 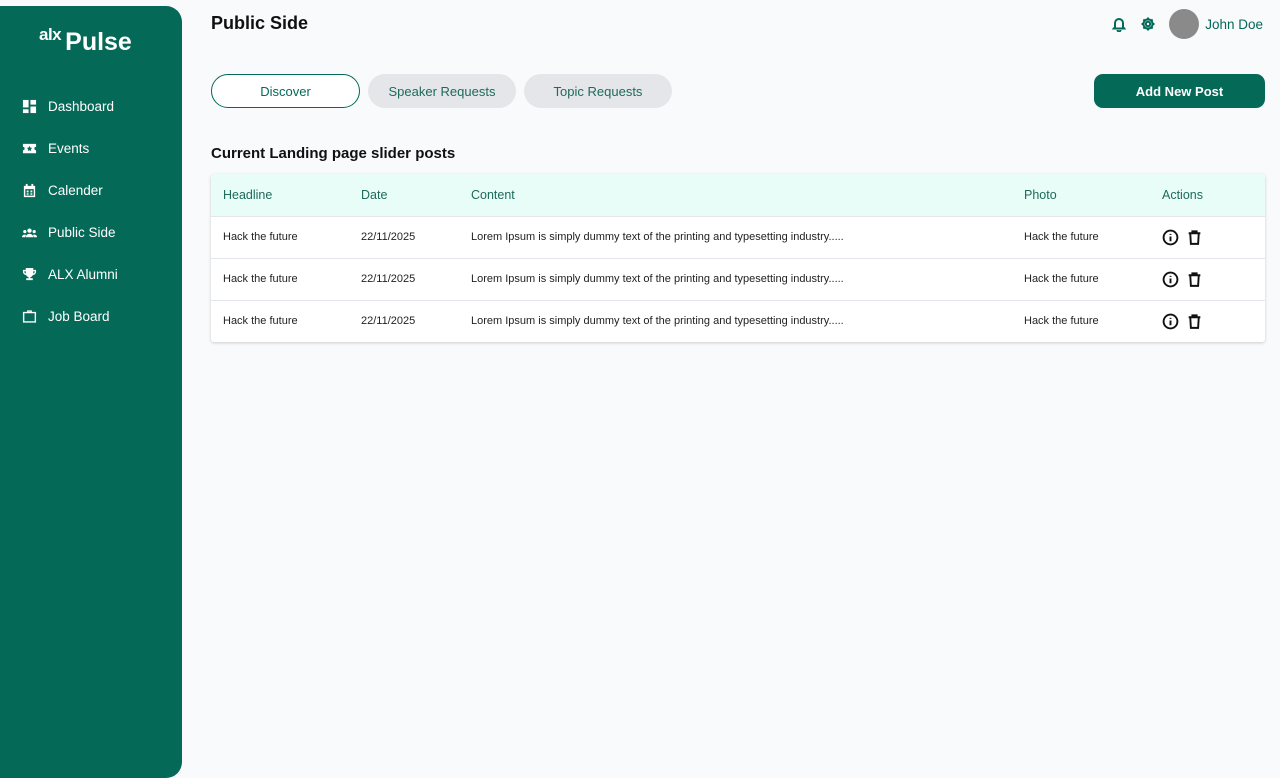 I want to click on tab-speaker-requests: Speaker Requests, so click(x=442, y=91).